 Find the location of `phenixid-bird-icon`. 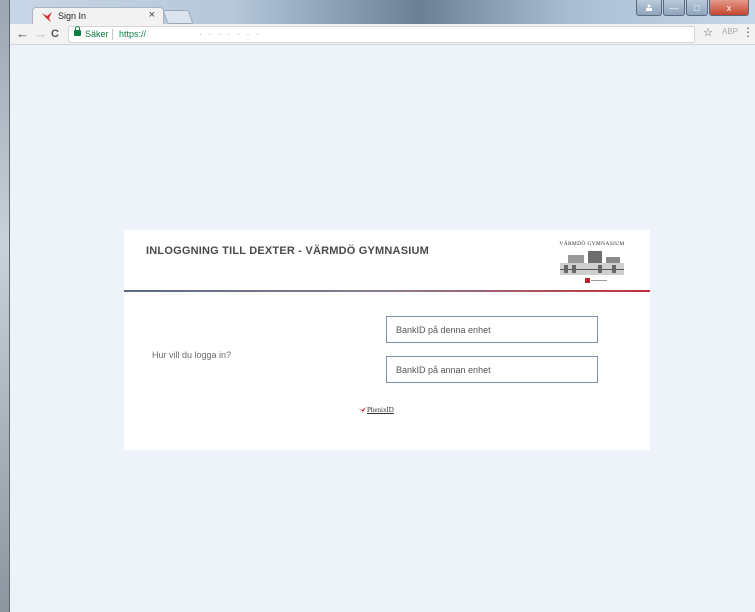

phenixid-bird-icon is located at coordinates (47, 17).